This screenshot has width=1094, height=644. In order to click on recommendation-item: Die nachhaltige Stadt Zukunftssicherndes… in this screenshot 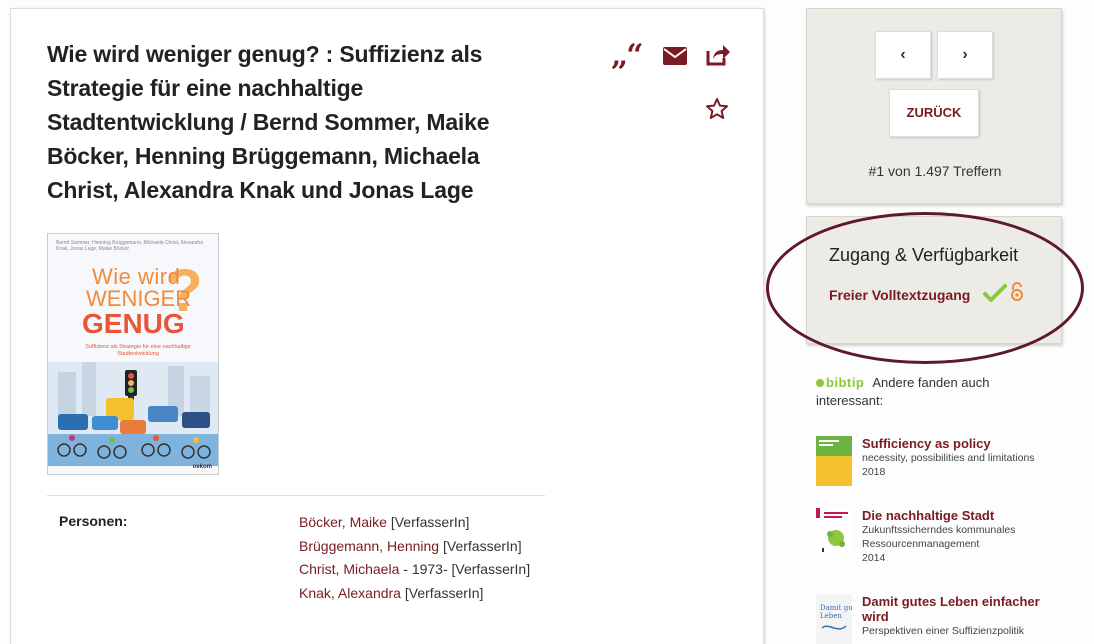, I will do `click(936, 541)`.